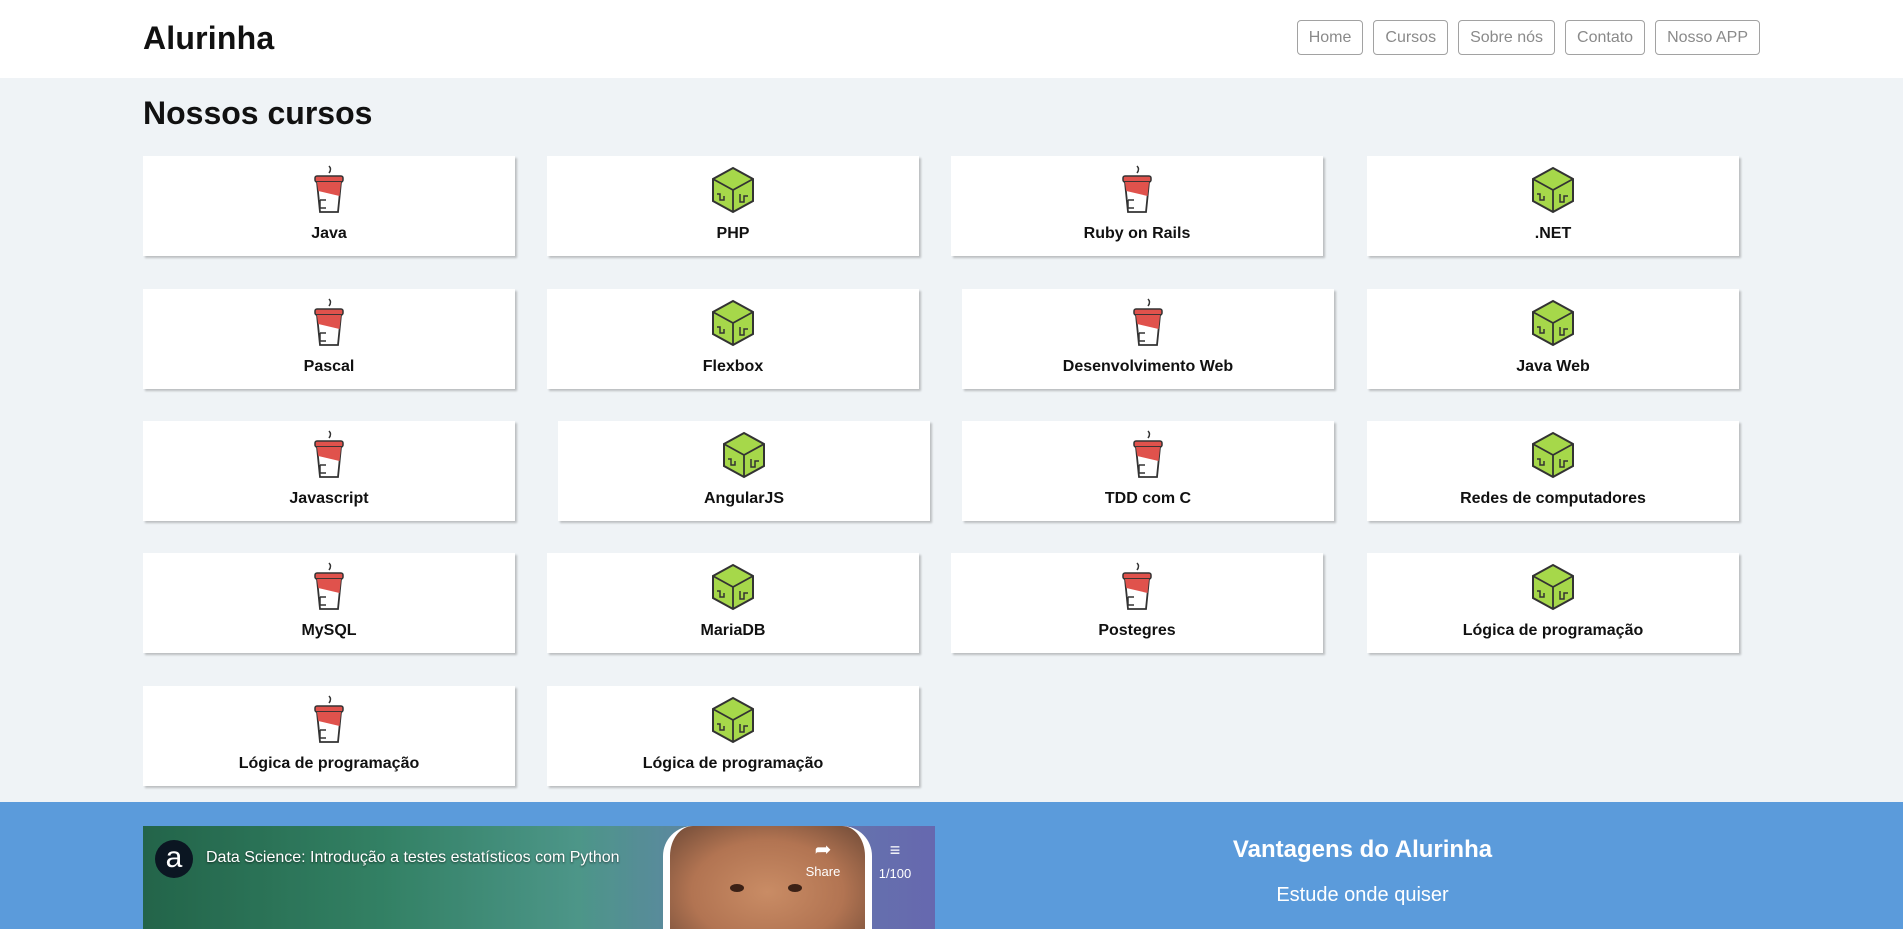 This screenshot has width=1903, height=929. I want to click on course-card: MySQL, so click(329, 603).